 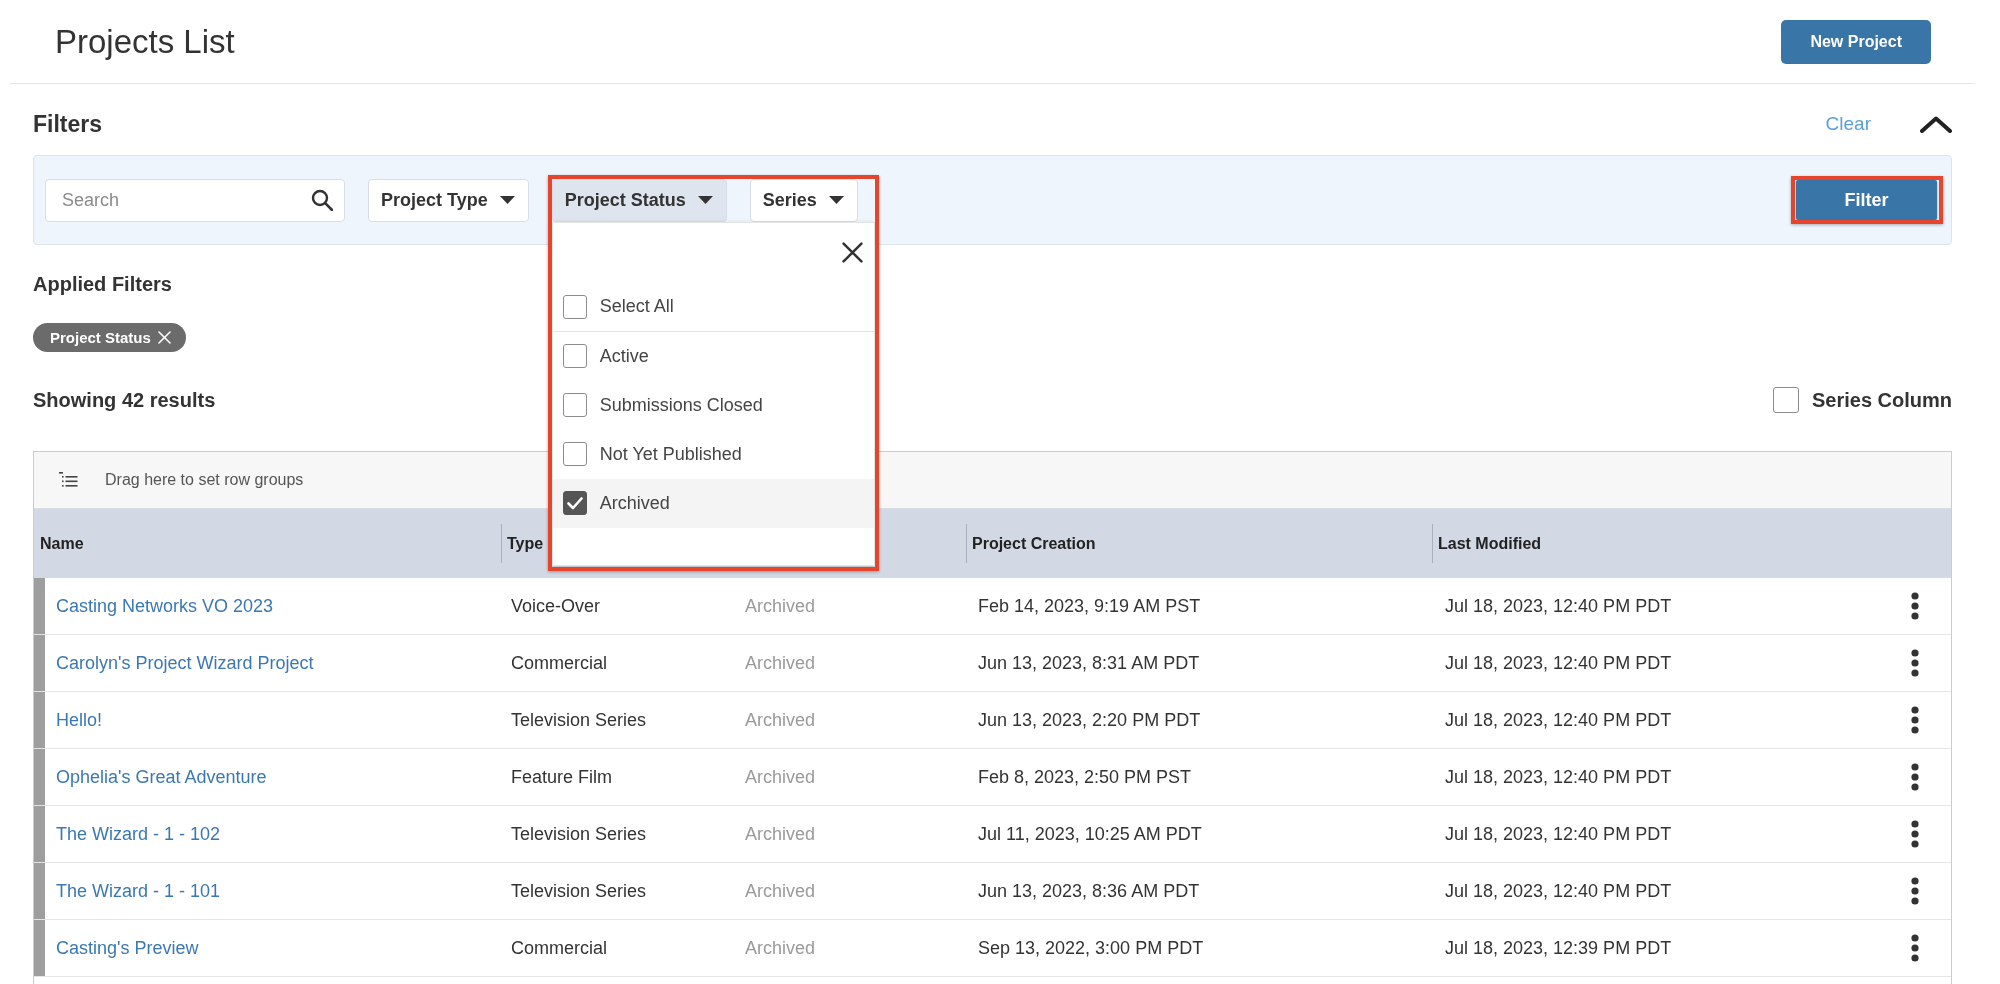 I want to click on menu-option: Not Yet Published, so click(x=713, y=454).